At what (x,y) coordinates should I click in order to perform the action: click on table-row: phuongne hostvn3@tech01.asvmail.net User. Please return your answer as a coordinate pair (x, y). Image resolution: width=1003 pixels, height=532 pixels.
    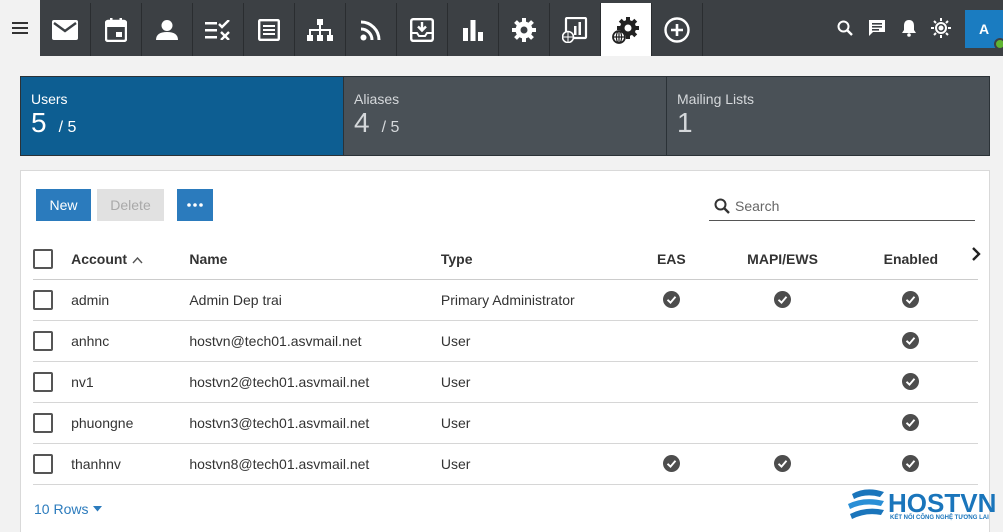
    Looking at the image, I should click on (505, 423).